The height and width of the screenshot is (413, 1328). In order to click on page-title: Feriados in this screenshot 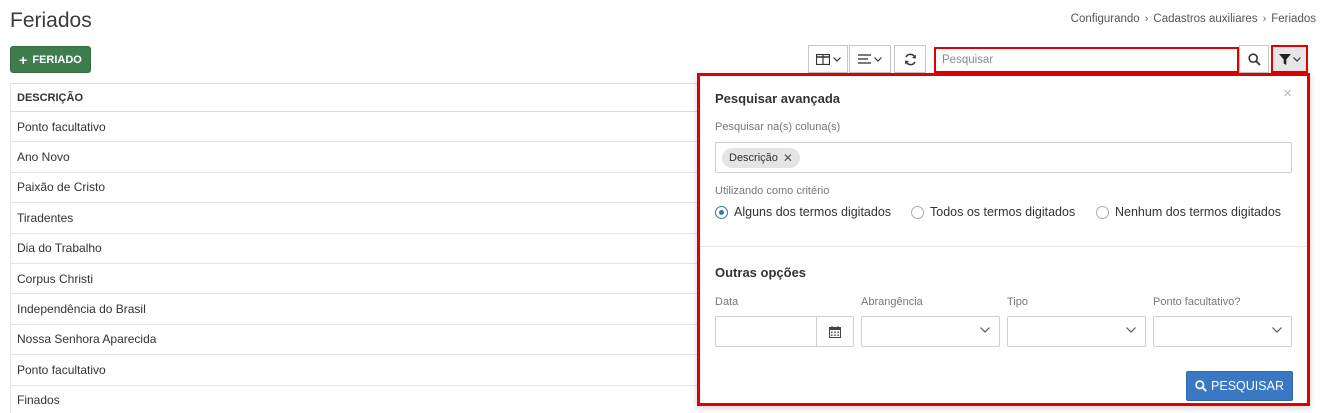, I will do `click(51, 20)`.